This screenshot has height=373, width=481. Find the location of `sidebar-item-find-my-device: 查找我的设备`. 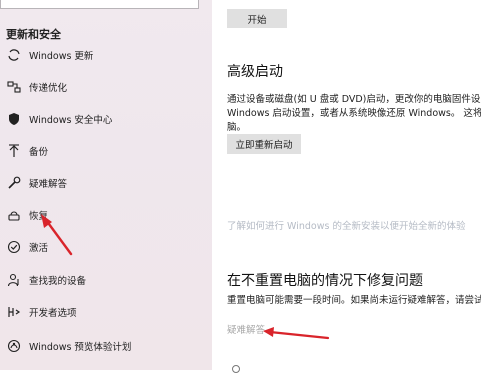

sidebar-item-find-my-device: 查找我的设备 is located at coordinates (106, 280).